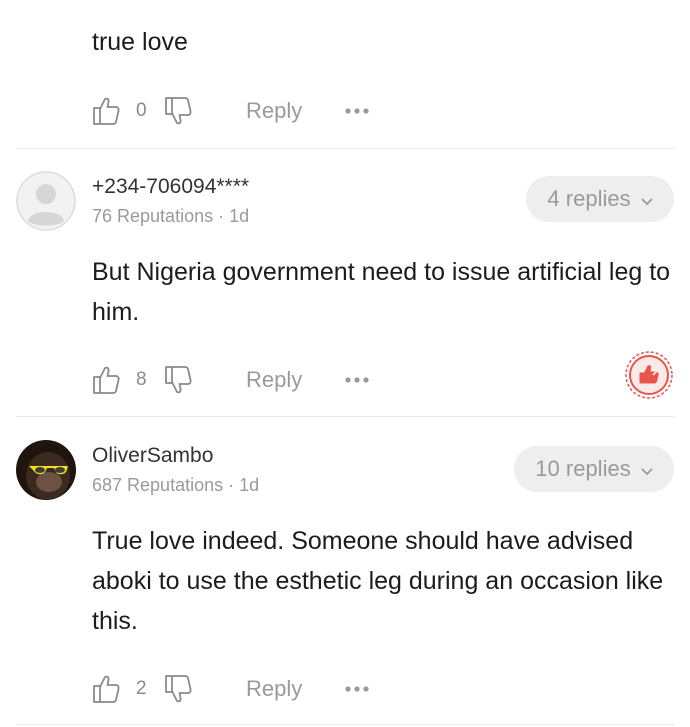 This screenshot has width=690, height=727. I want to click on chimp-sunglasses-avatar, so click(46, 470).